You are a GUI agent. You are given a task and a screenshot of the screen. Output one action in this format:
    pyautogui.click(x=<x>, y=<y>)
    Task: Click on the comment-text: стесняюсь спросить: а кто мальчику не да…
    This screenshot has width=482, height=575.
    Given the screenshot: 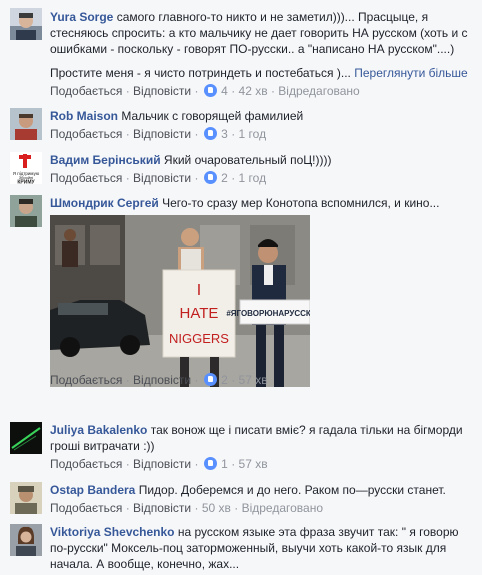 What is the action you would take?
    pyautogui.click(x=259, y=33)
    